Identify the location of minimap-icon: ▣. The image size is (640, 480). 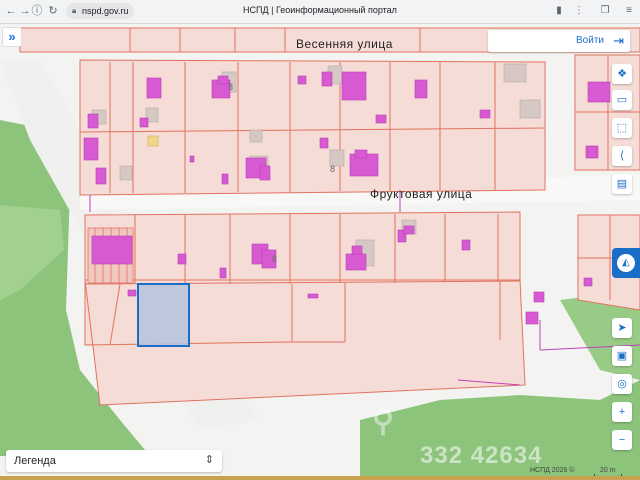
(622, 356).